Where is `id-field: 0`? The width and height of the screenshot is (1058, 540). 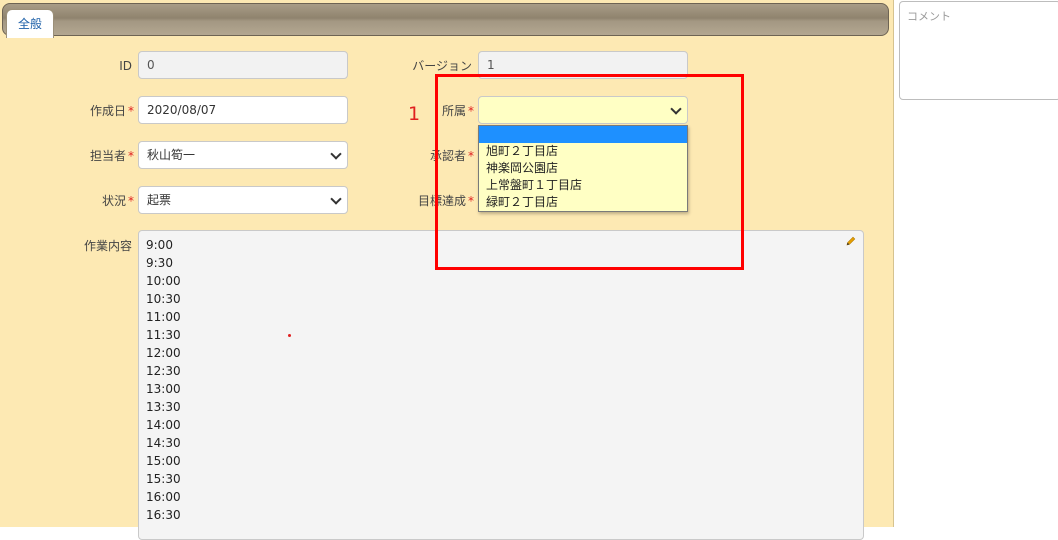
id-field: 0 is located at coordinates (243, 65).